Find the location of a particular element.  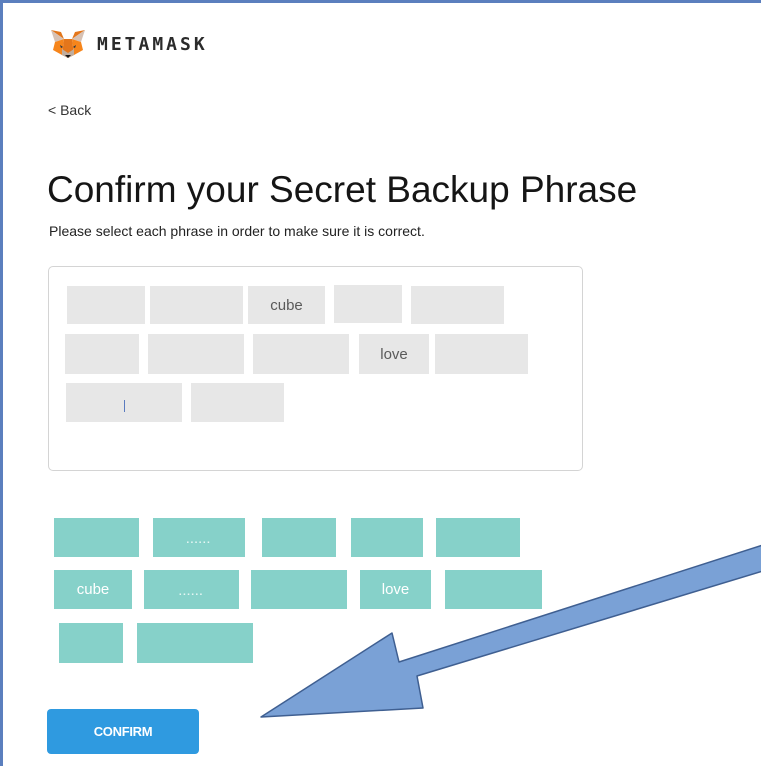

word-chip: cube is located at coordinates (93, 589).